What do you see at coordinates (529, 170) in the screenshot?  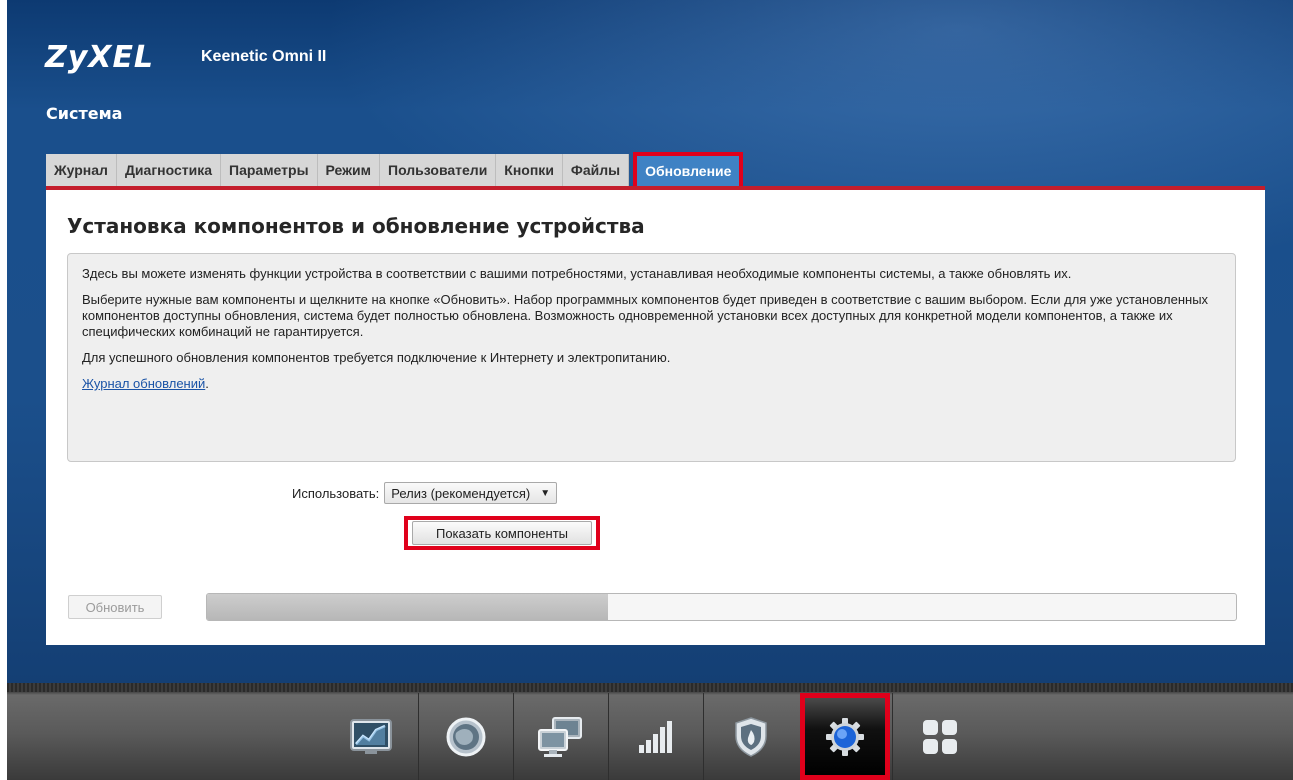 I see `tab-buttons: Кнопки` at bounding box center [529, 170].